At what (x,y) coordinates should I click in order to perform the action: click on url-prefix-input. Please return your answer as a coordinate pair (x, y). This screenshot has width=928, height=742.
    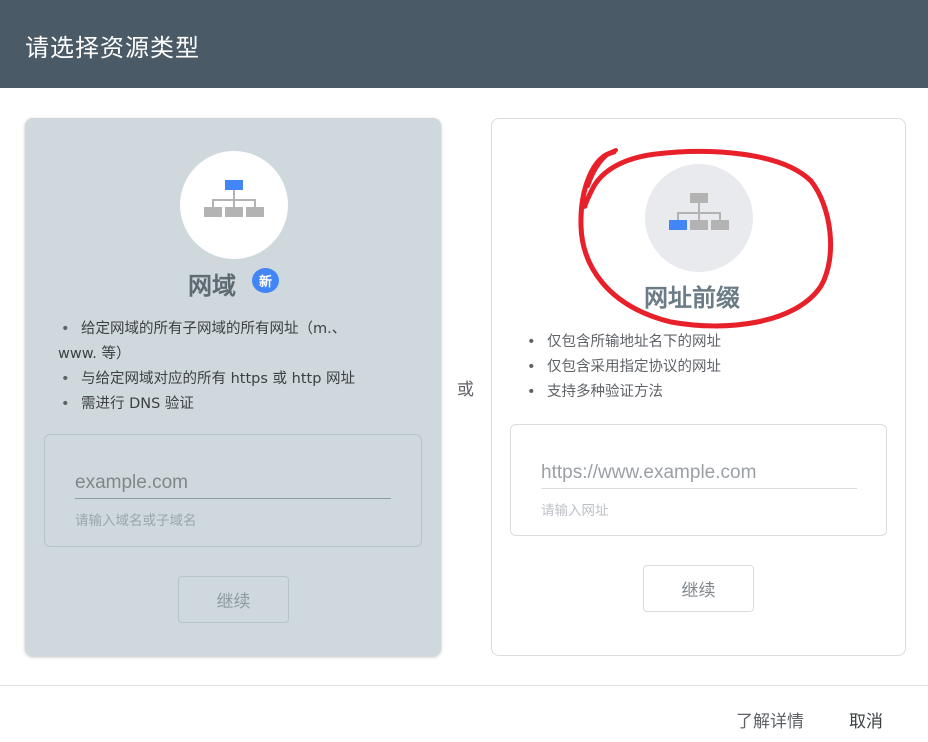
    Looking at the image, I should click on (699, 473).